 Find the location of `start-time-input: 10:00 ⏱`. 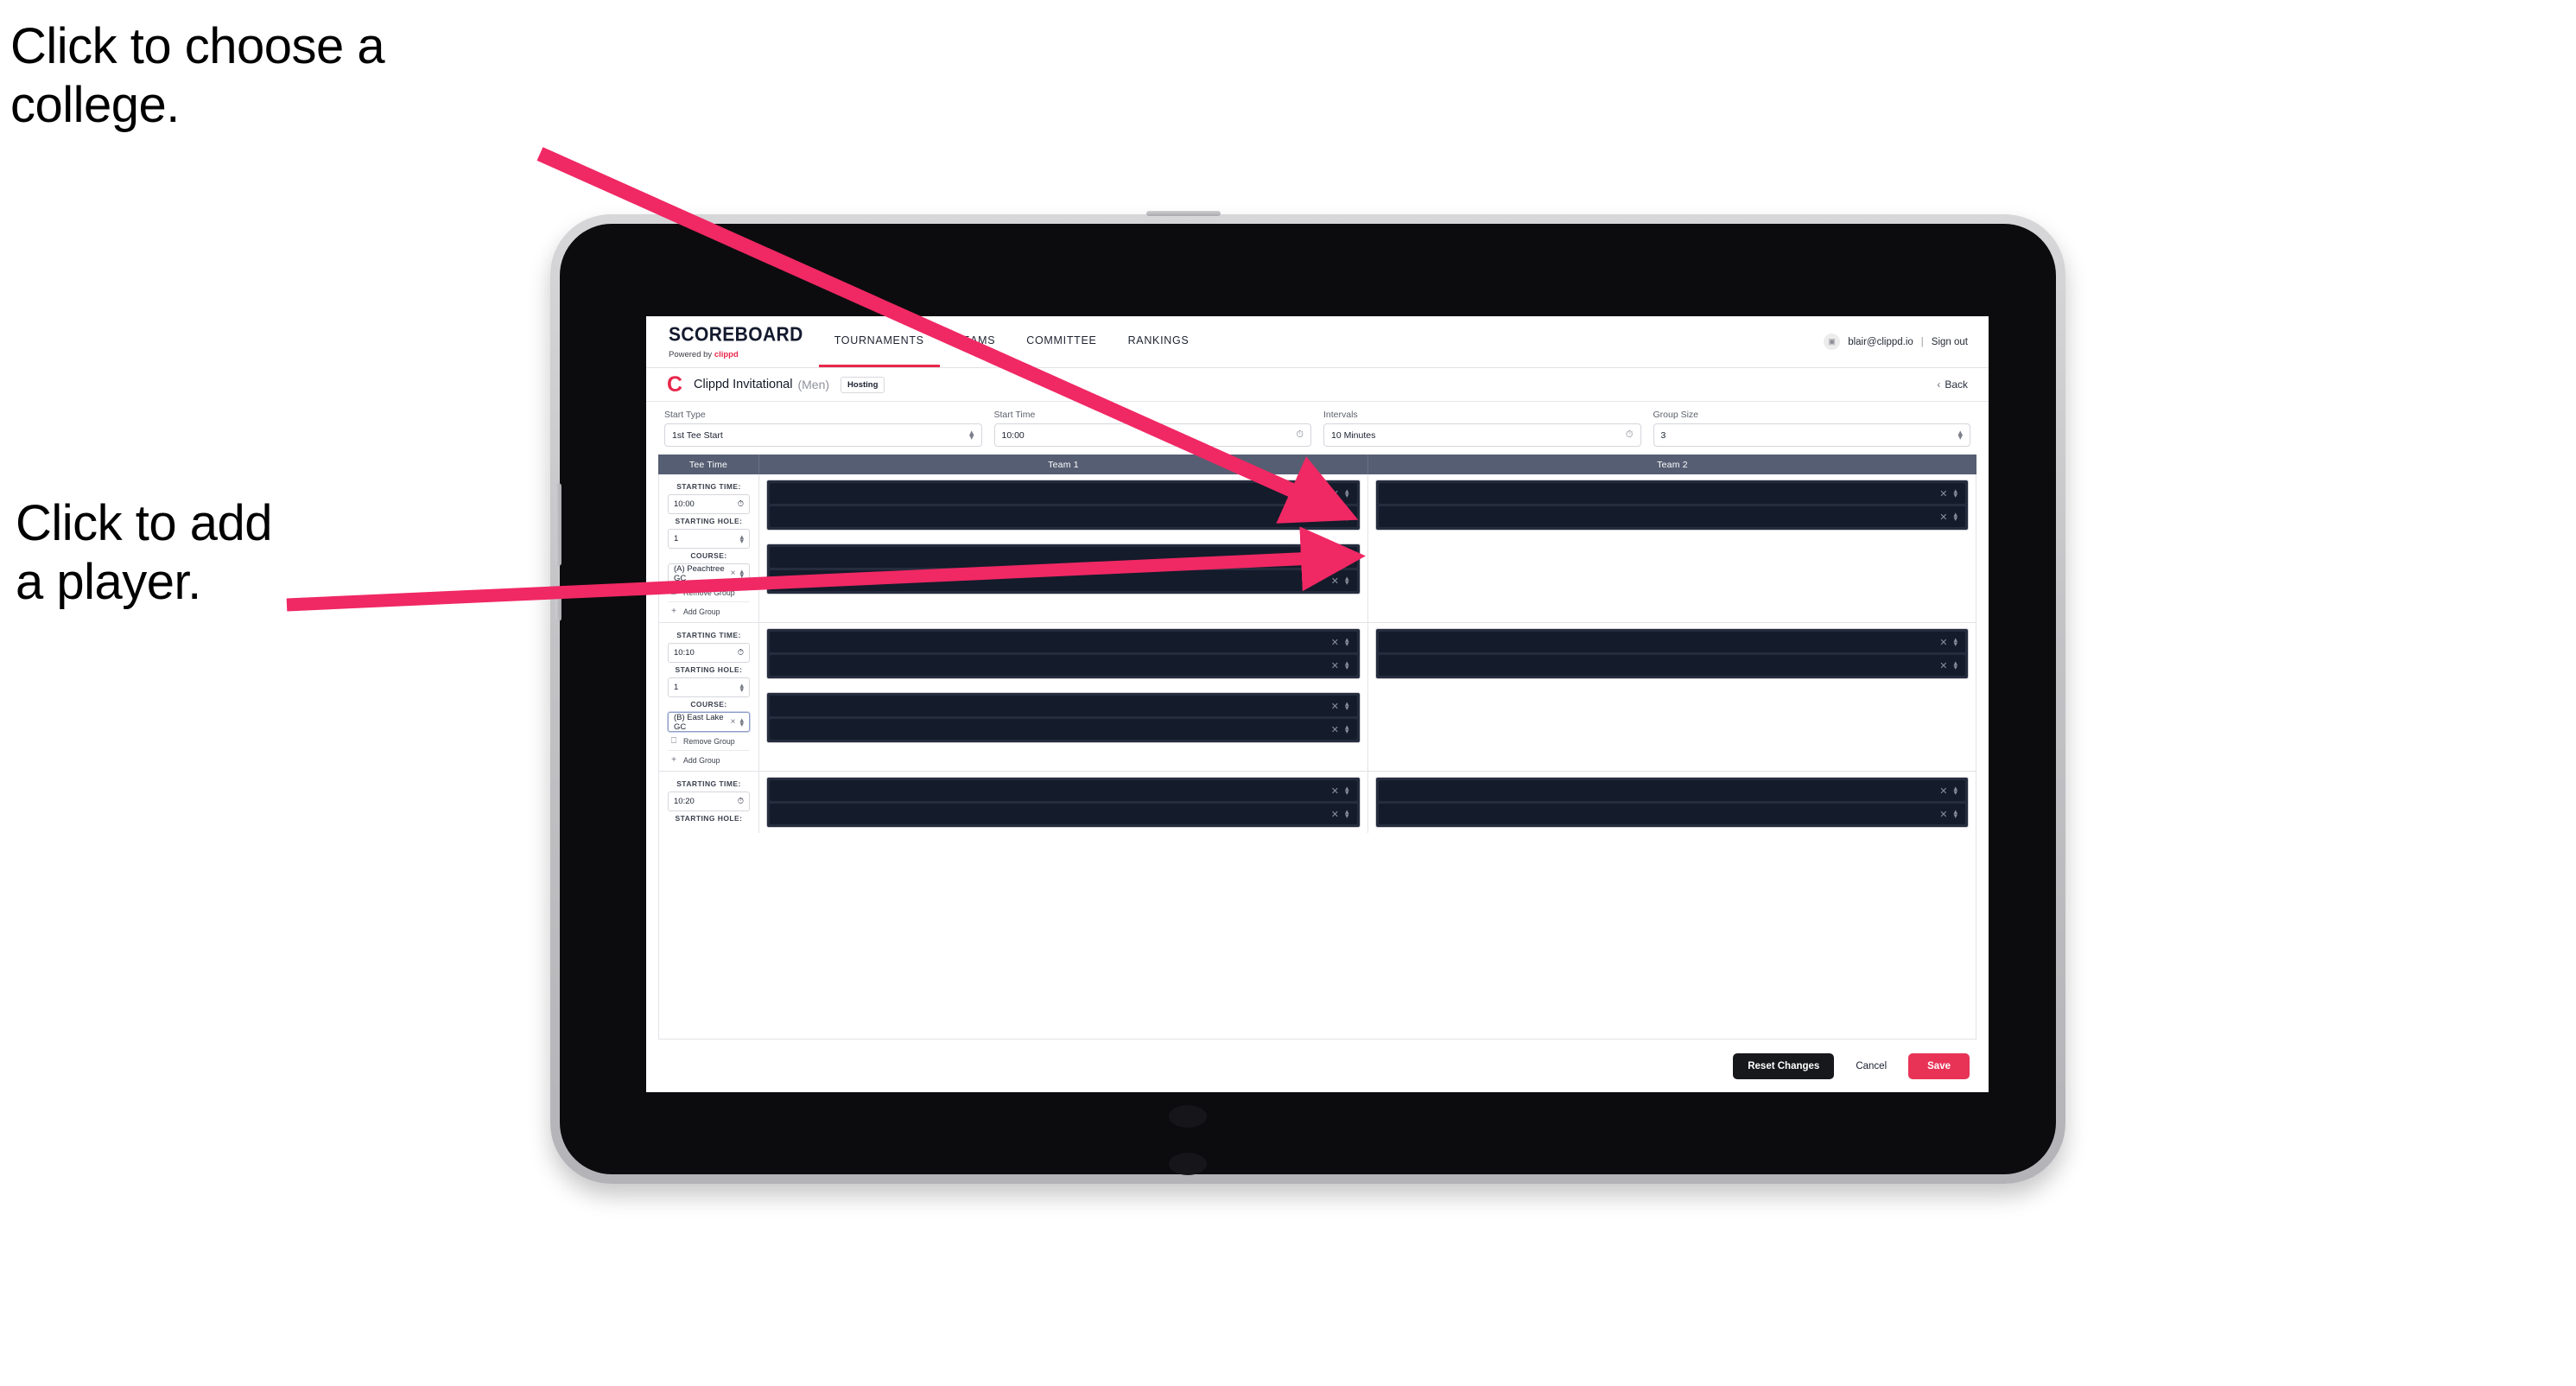

start-time-input: 10:00 ⏱ is located at coordinates (1152, 435).